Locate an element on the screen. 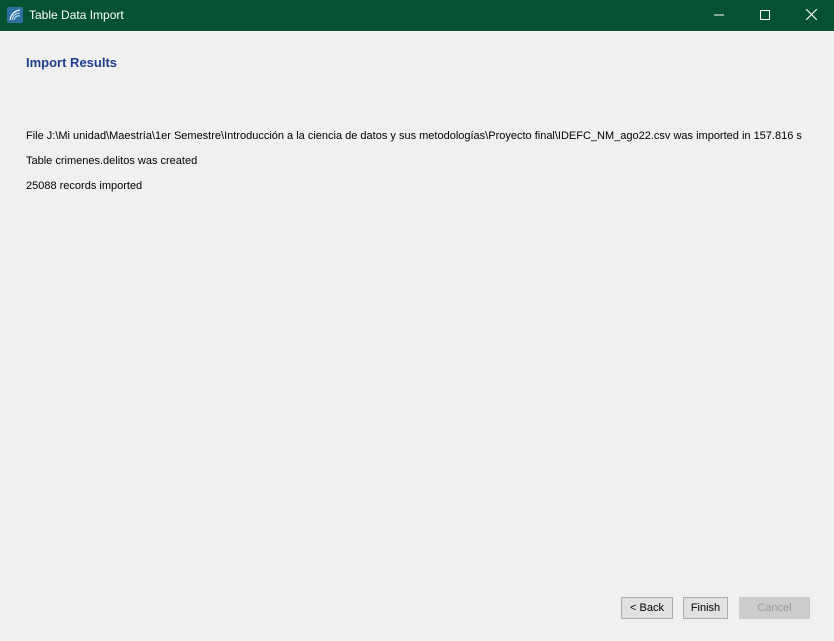 The image size is (834, 641). finish-button: Finish is located at coordinates (705, 608).